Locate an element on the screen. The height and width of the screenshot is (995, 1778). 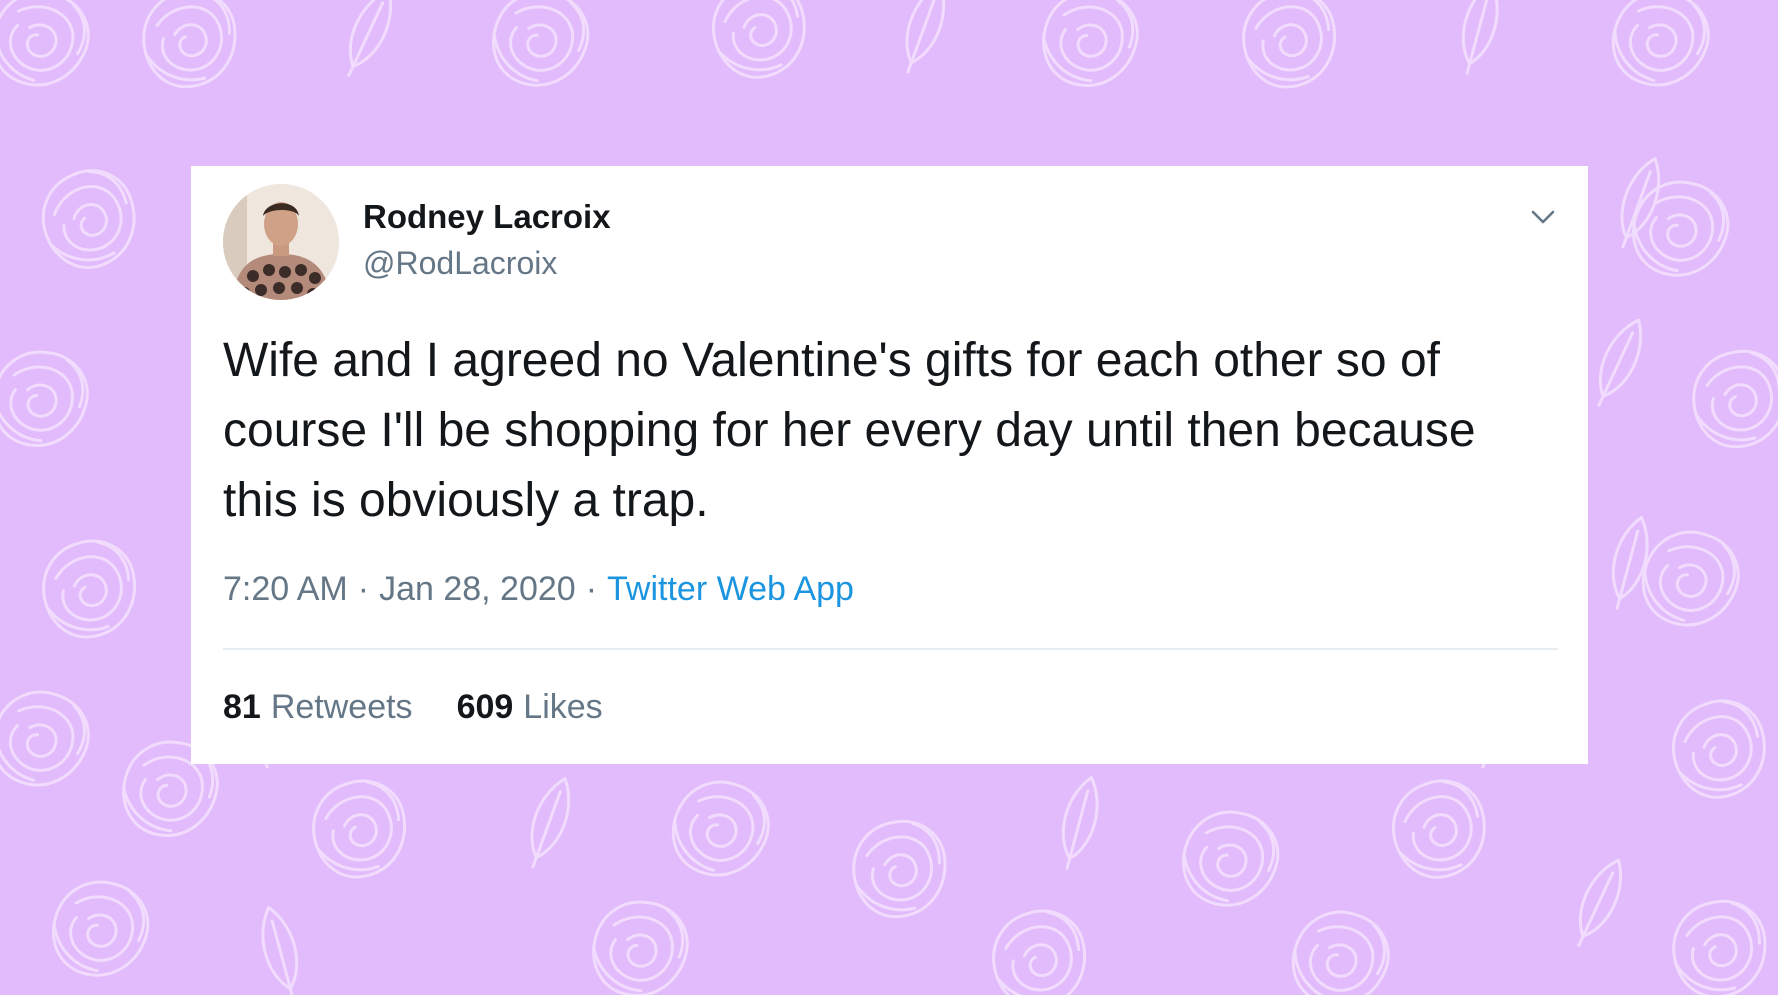
tweet-meta: 7:20 AM · Jan 28, 2020 · Twitter Web App is located at coordinates (538, 589).